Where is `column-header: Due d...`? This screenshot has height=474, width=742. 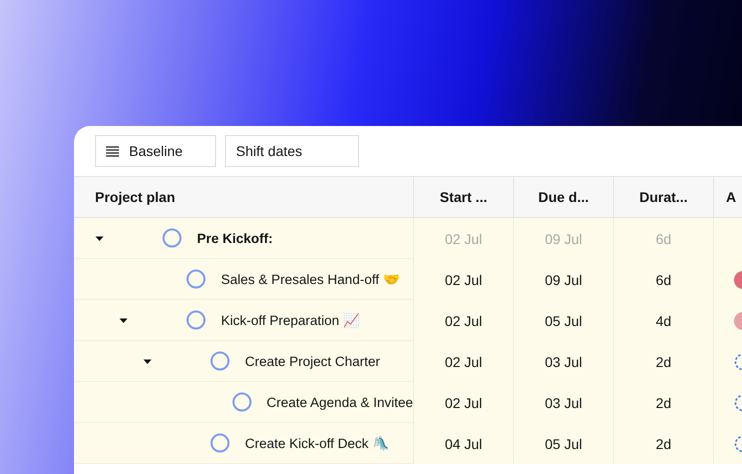 column-header: Due d... is located at coordinates (563, 197).